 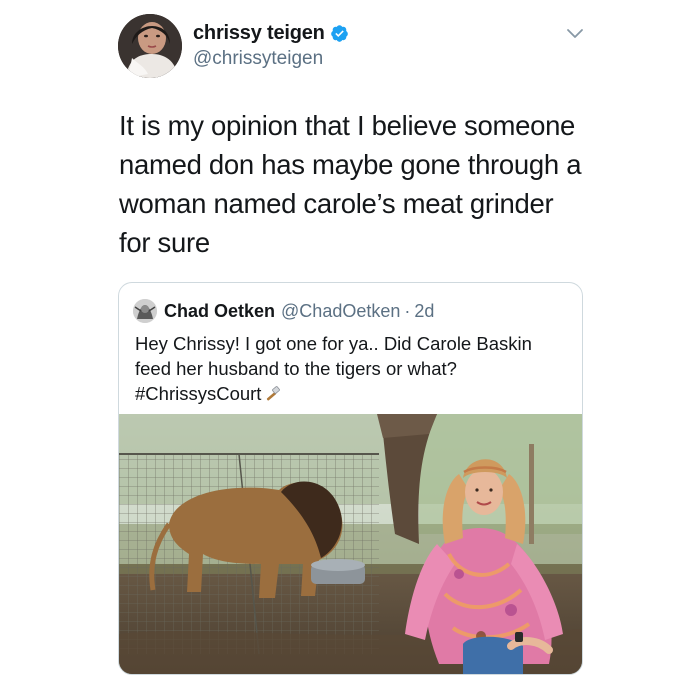 I want to click on quoted-author-handle: @ChadOetken, so click(x=340, y=311).